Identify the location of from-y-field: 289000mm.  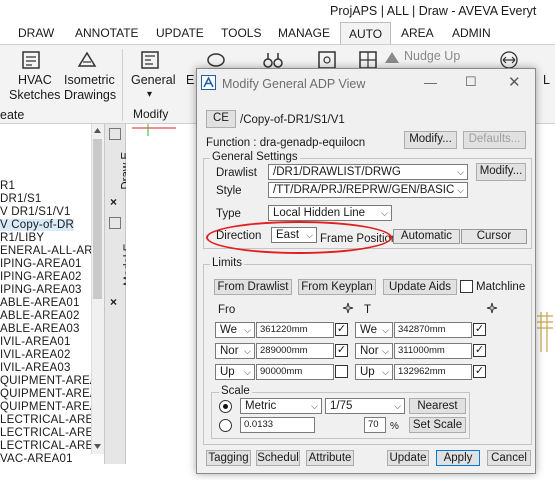
(295, 351).